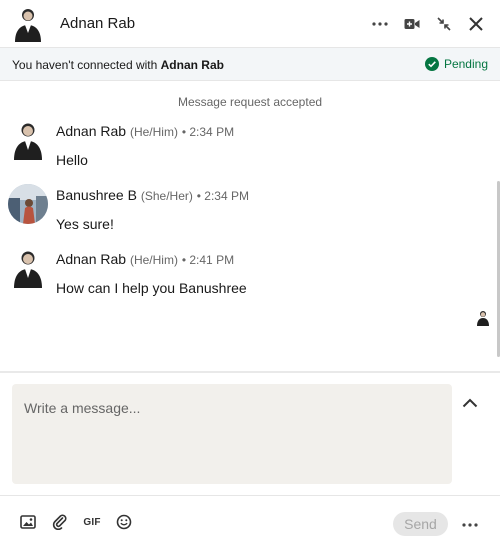 This screenshot has height=548, width=500. I want to click on close-icon, so click(476, 24).